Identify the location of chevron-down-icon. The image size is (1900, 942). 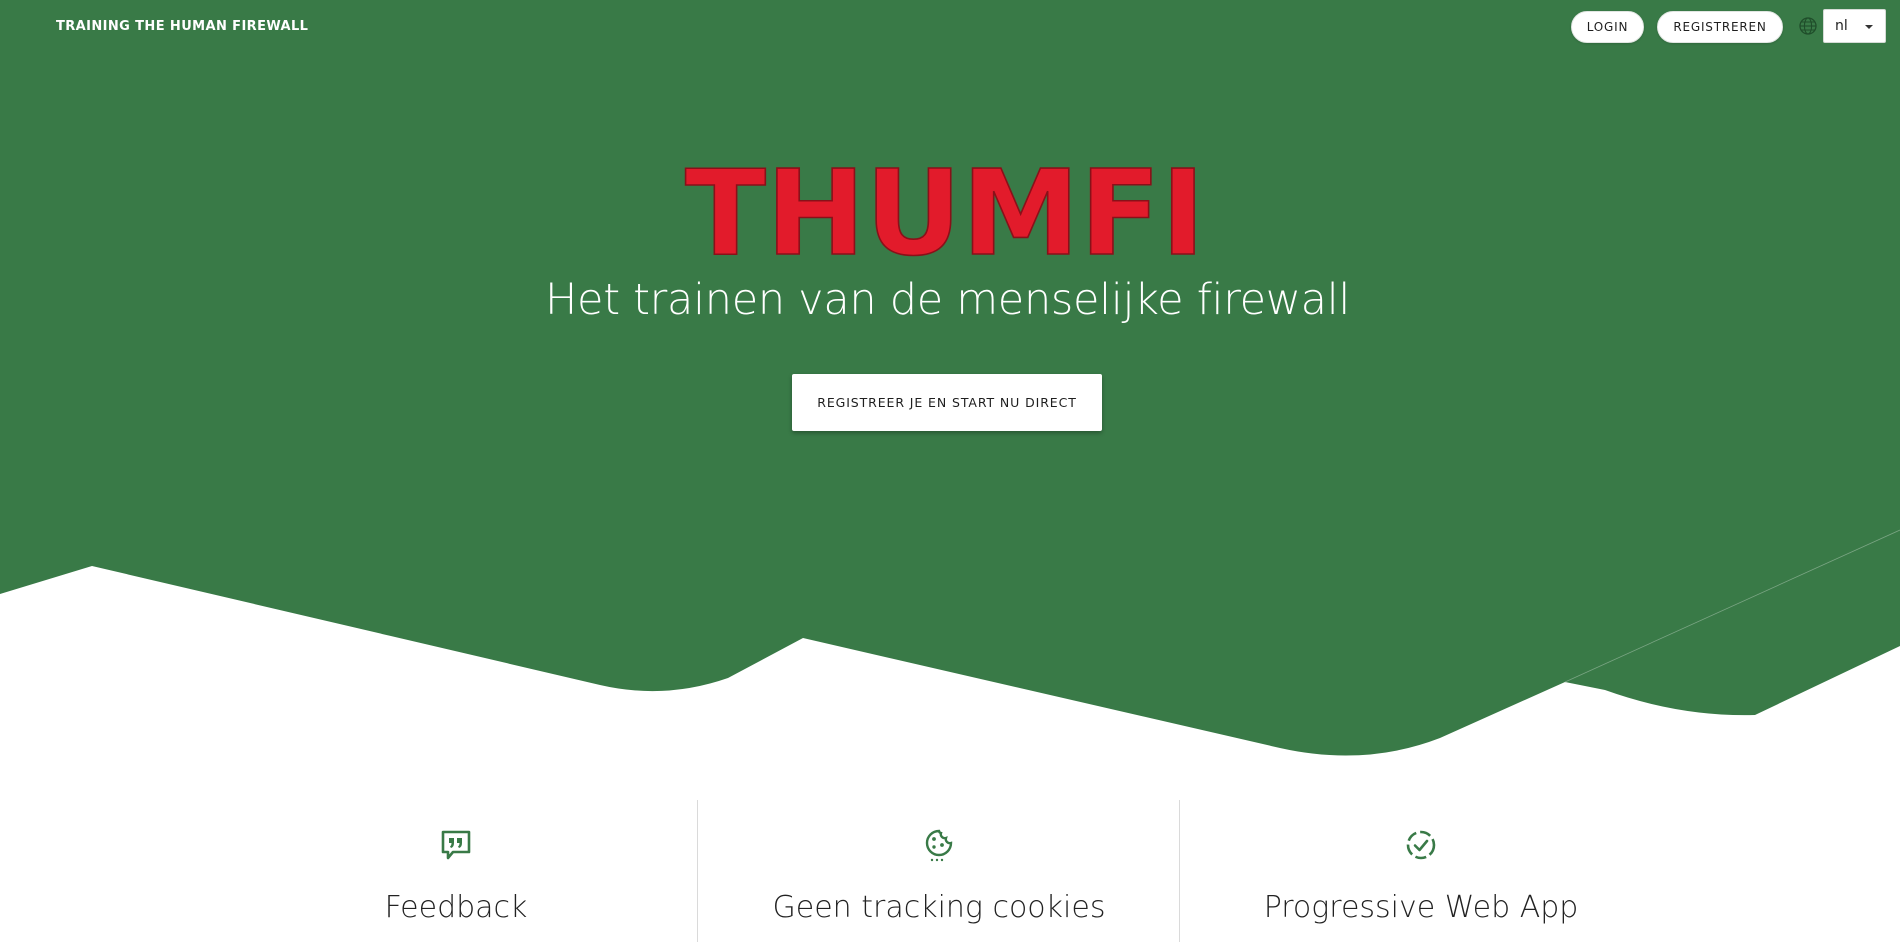
(1869, 27).